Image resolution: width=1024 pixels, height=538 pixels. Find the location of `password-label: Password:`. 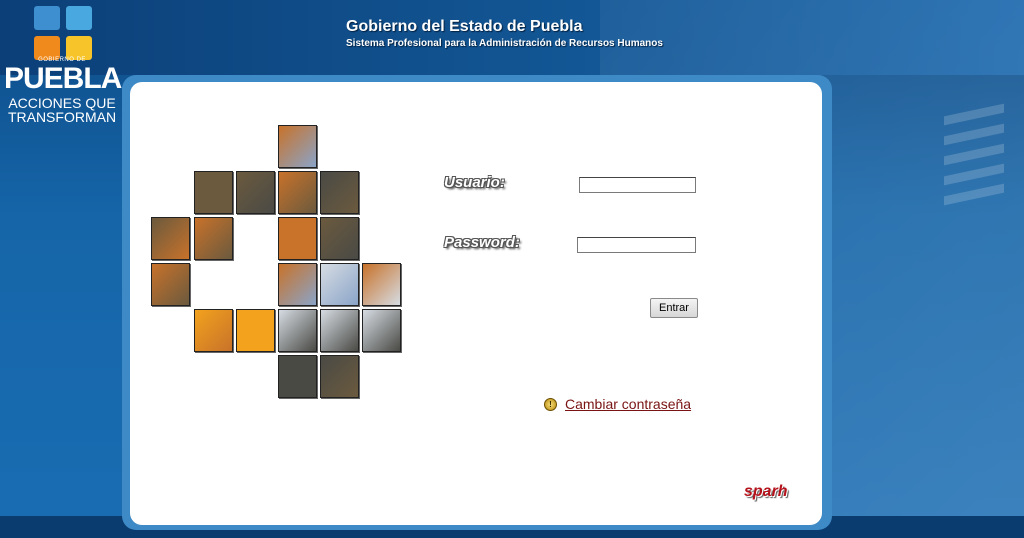

password-label: Password: is located at coordinates (482, 242).